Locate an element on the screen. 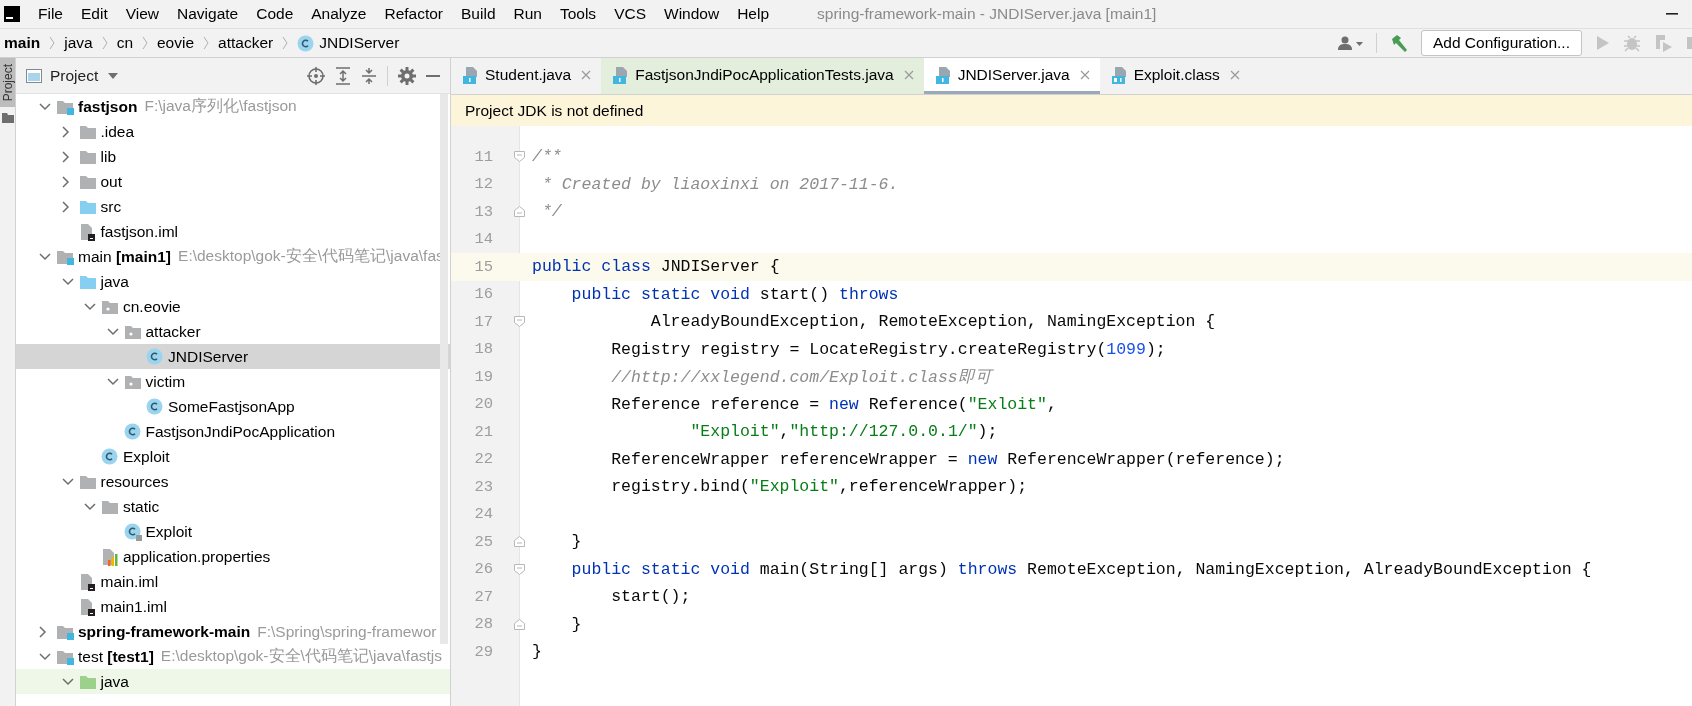  tree-item: attacker is located at coordinates (233, 331).